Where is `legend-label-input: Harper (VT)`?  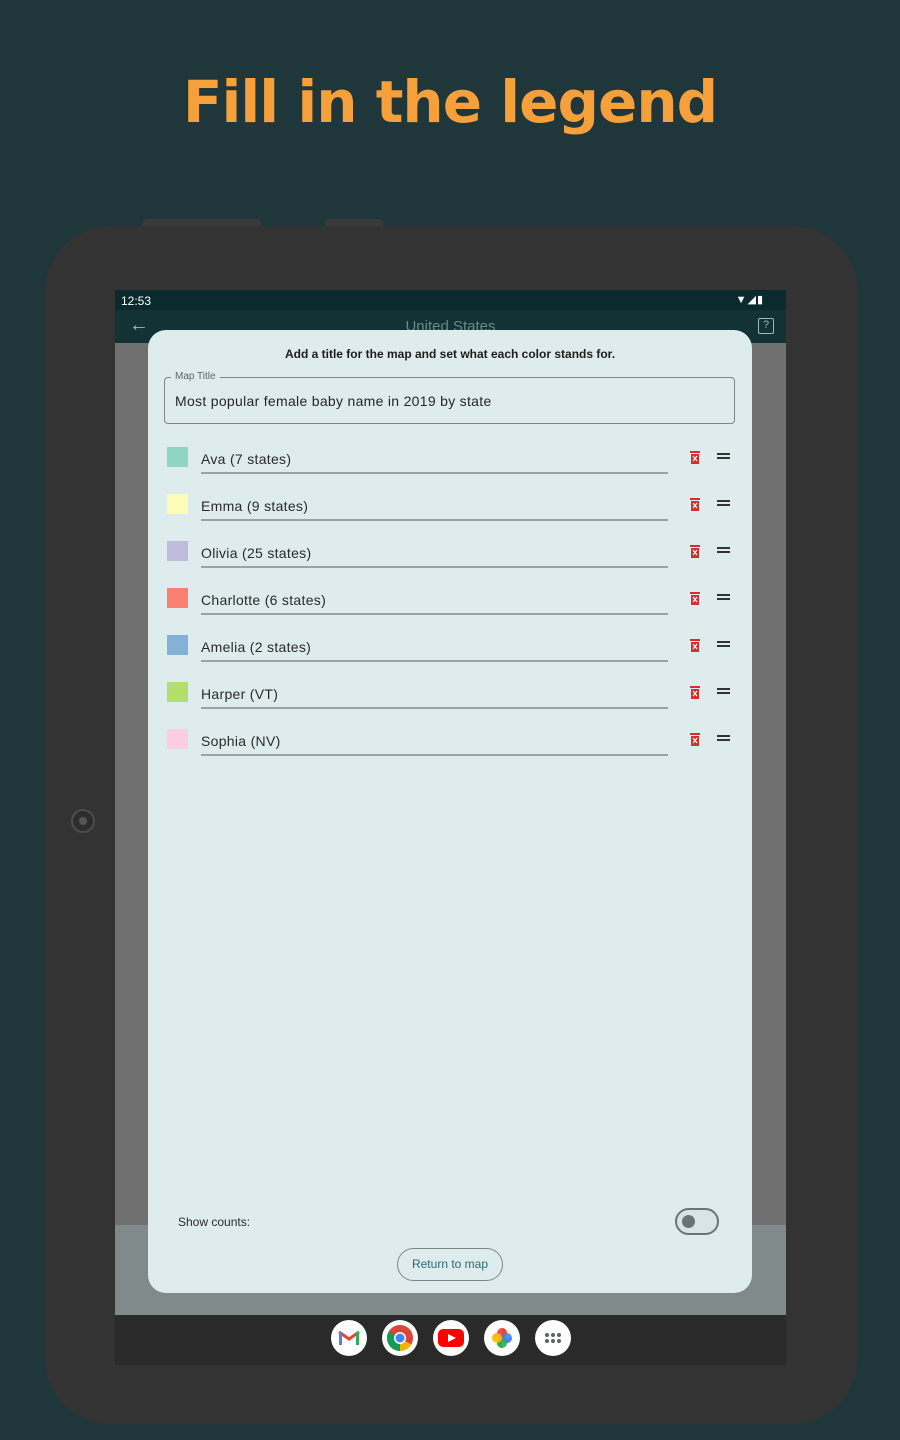 legend-label-input: Harper (VT) is located at coordinates (239, 694).